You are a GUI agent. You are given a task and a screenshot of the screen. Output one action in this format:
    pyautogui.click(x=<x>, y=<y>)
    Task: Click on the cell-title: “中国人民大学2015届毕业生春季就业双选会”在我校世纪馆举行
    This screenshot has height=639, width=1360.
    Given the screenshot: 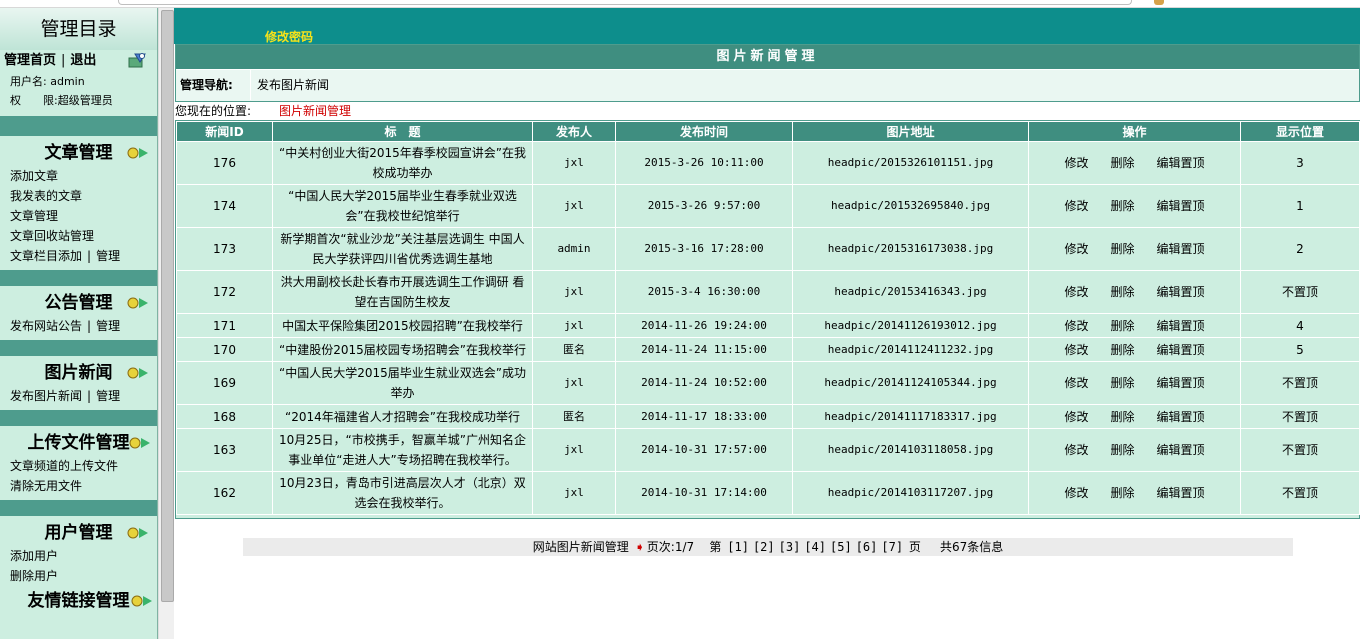 What is the action you would take?
    pyautogui.click(x=402, y=206)
    